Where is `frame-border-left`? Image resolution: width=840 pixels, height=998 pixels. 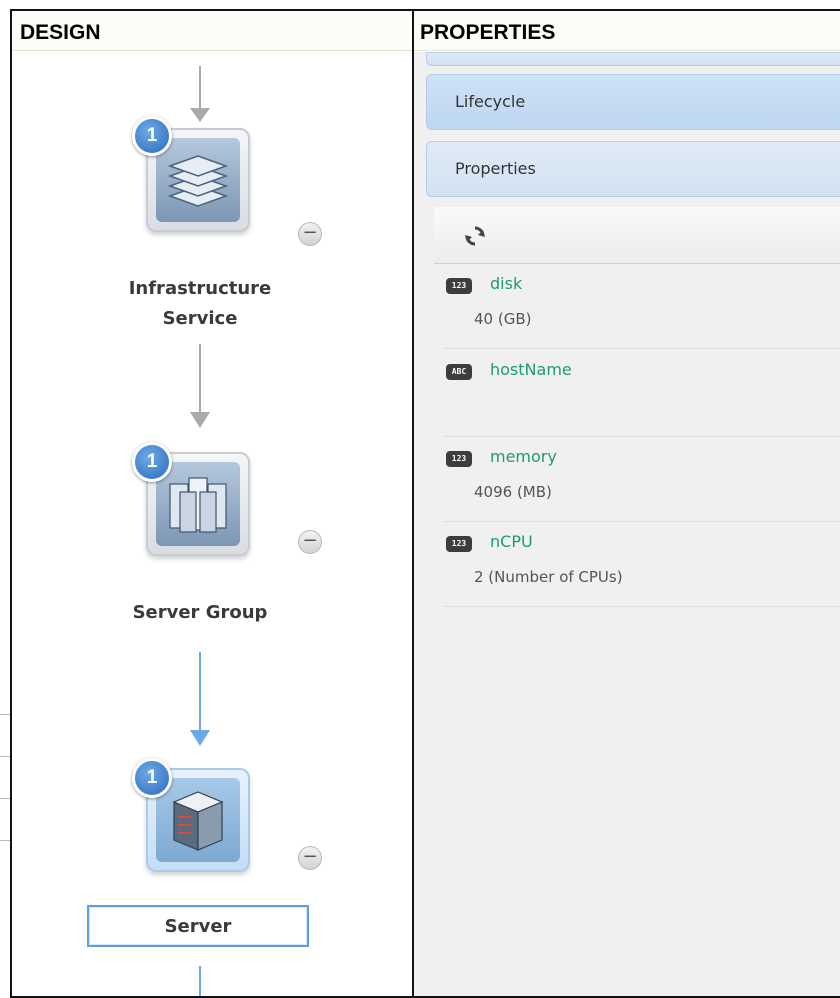
frame-border-left is located at coordinates (11, 503).